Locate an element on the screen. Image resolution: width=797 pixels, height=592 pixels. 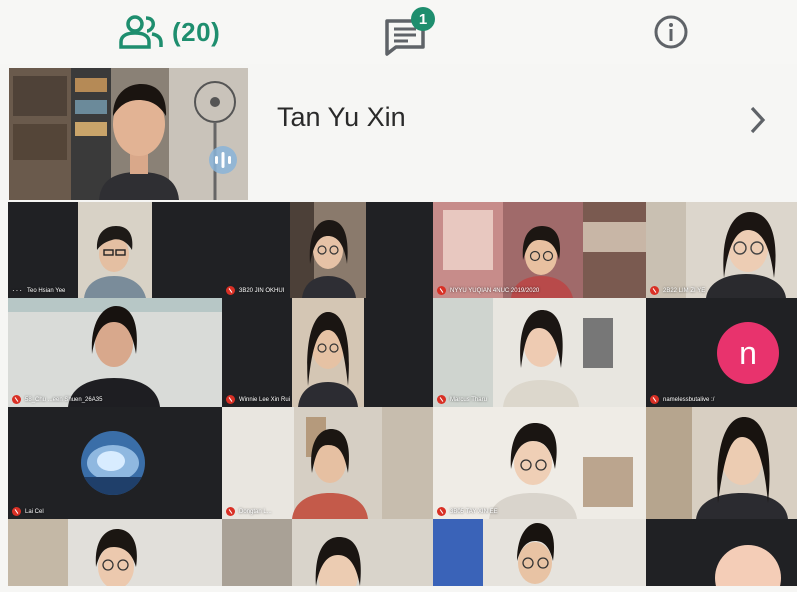
participant-tile: 2B22 LIM ZI YE is located at coordinates (721, 250).